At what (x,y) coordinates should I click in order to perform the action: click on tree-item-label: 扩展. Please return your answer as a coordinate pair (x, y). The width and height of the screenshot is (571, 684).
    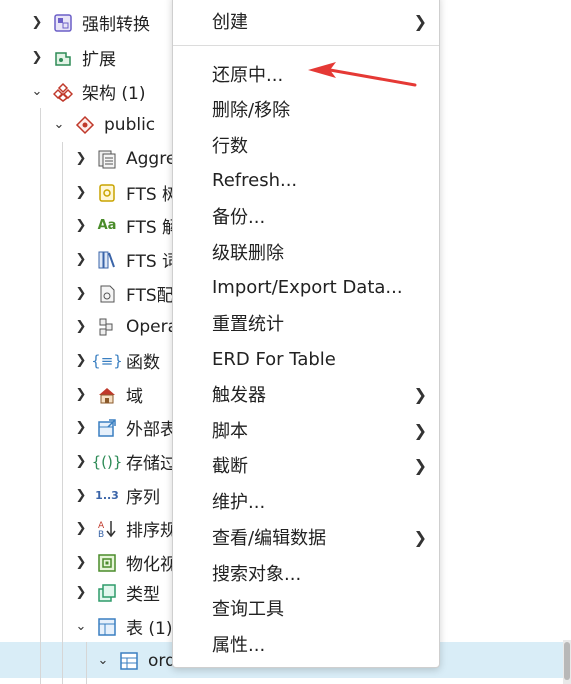
    Looking at the image, I should click on (99, 60).